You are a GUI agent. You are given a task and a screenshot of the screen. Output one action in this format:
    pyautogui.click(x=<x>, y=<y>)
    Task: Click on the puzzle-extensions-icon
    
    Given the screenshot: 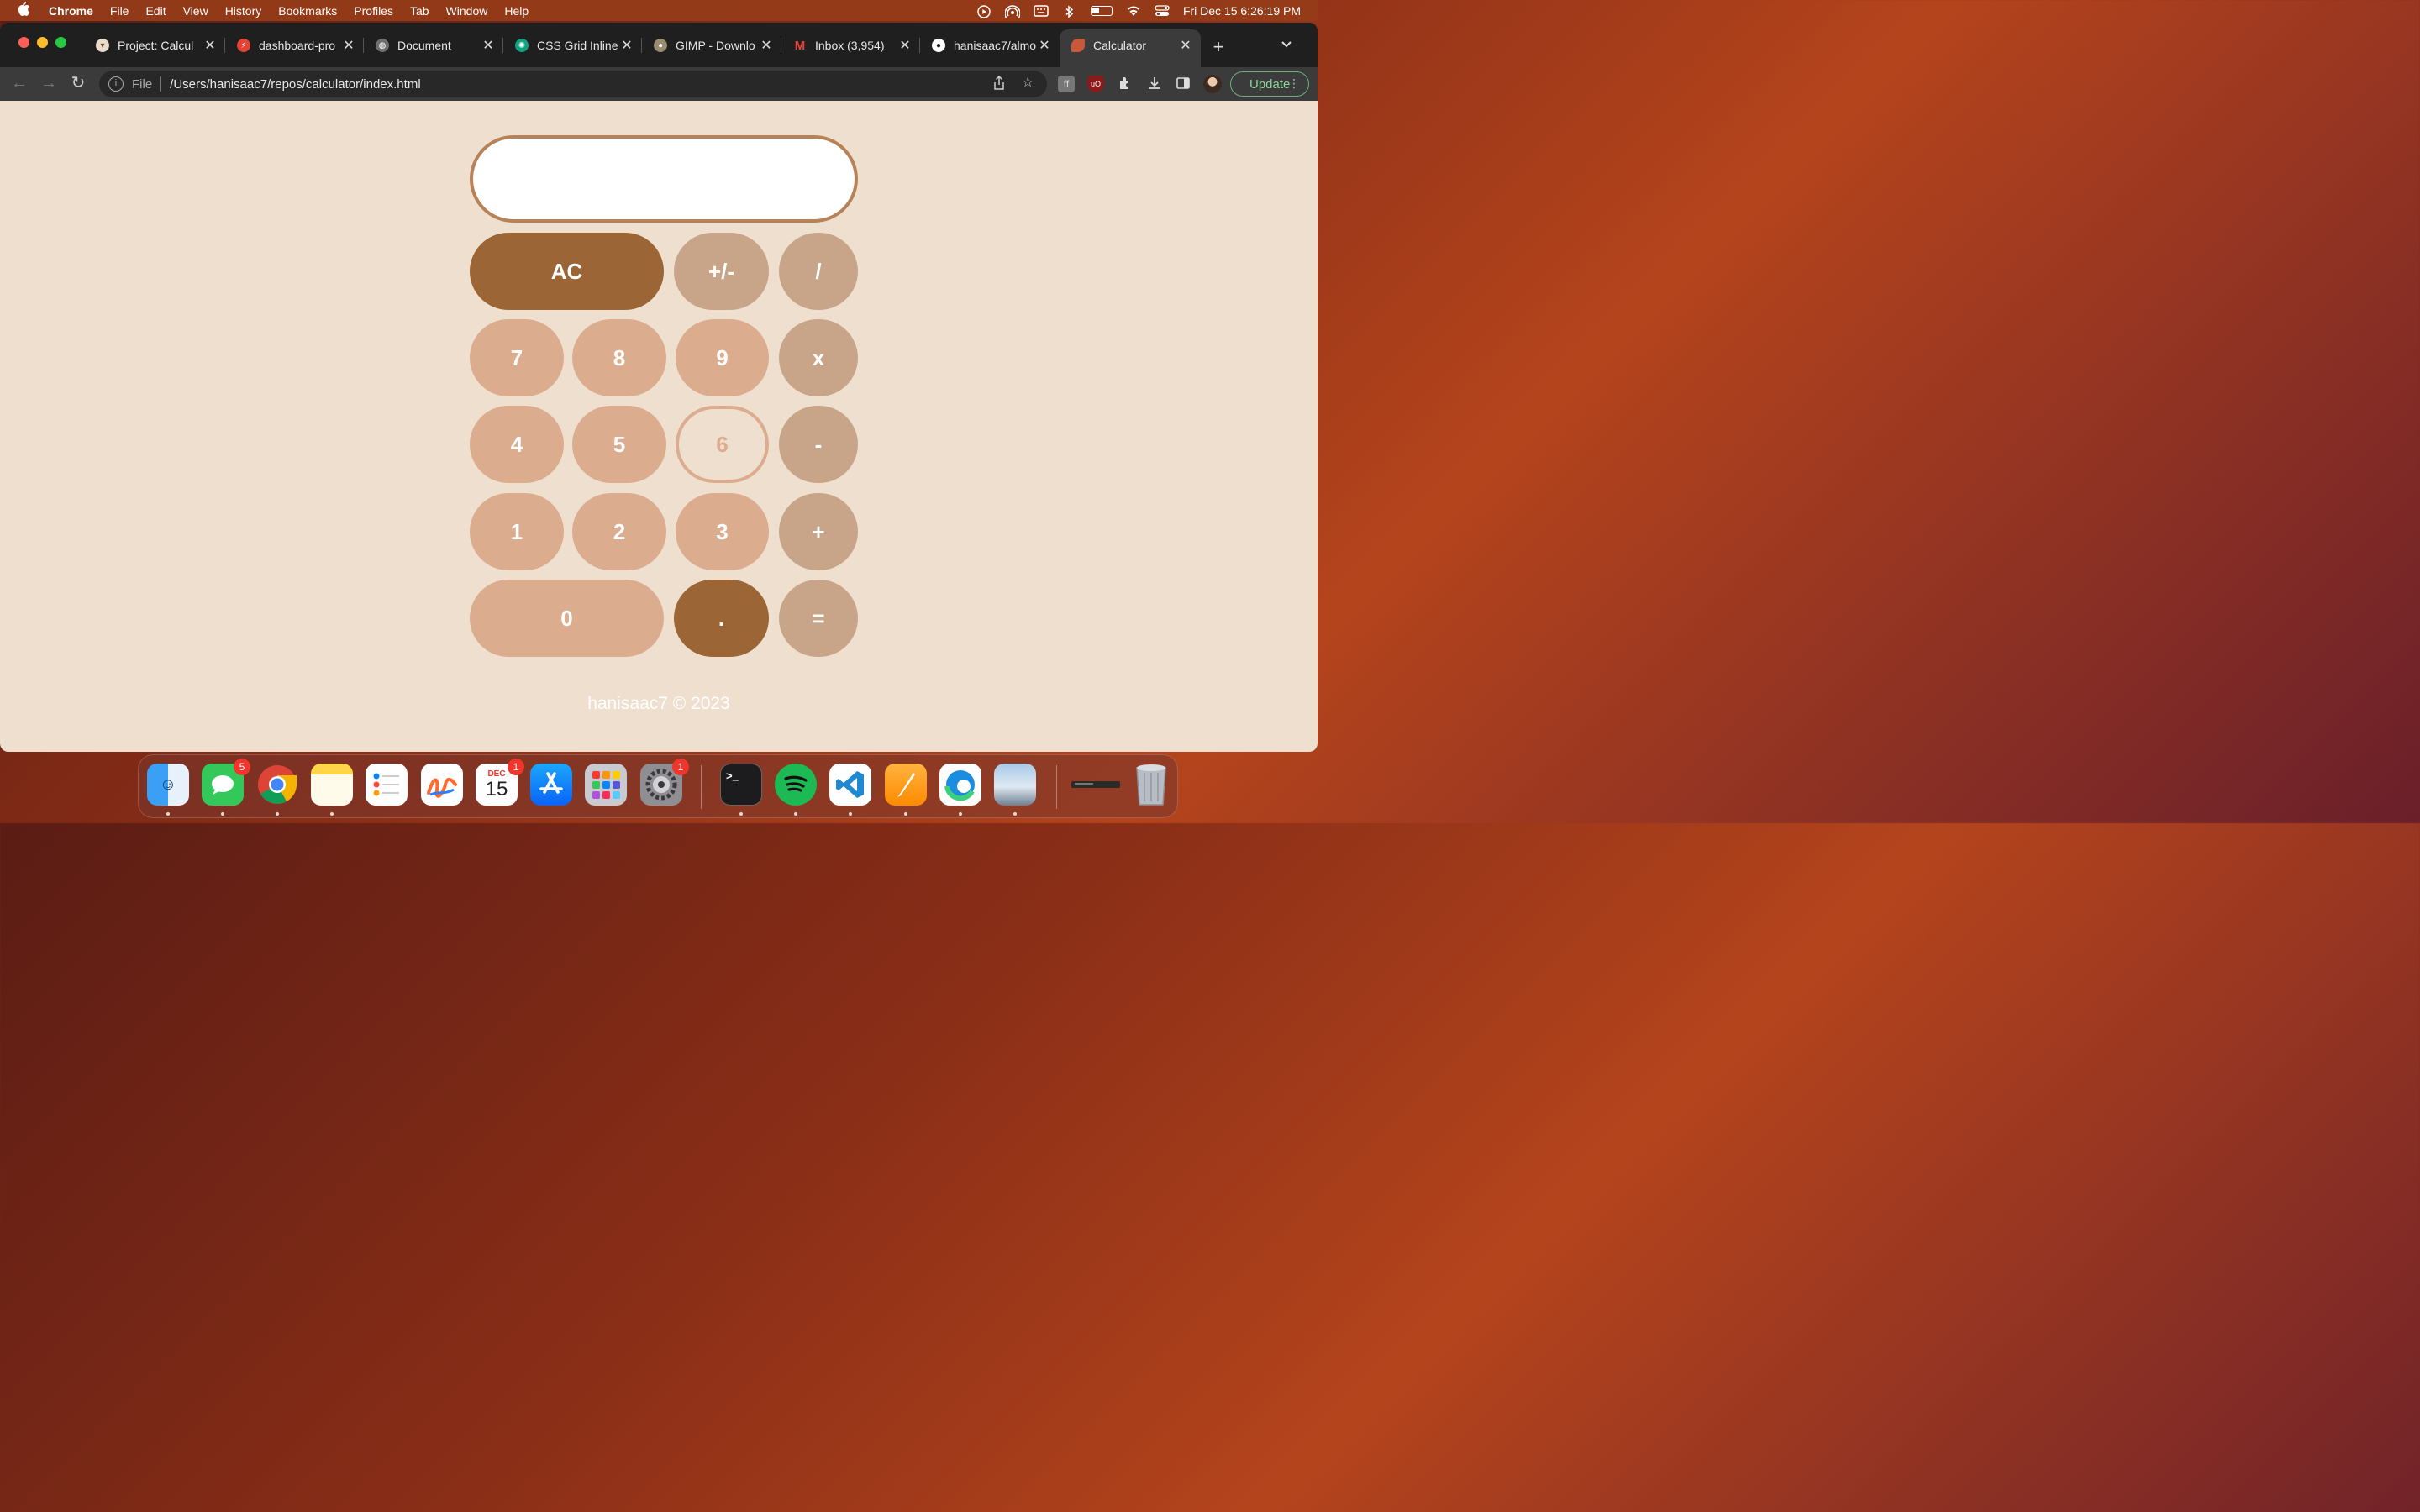 What is the action you would take?
    pyautogui.click(x=1125, y=84)
    